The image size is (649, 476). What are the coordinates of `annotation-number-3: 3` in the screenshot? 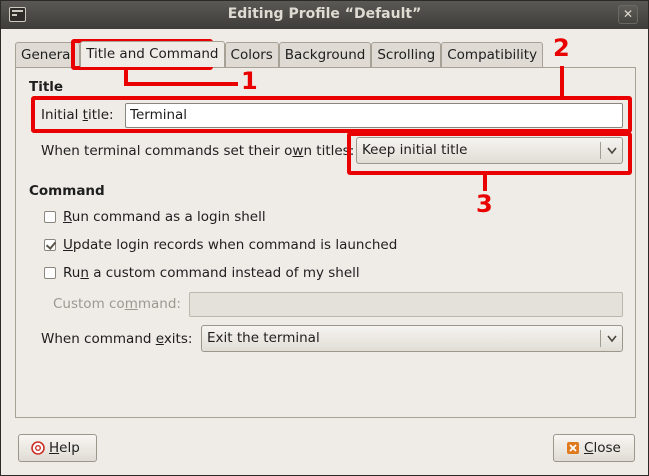 It's located at (484, 204).